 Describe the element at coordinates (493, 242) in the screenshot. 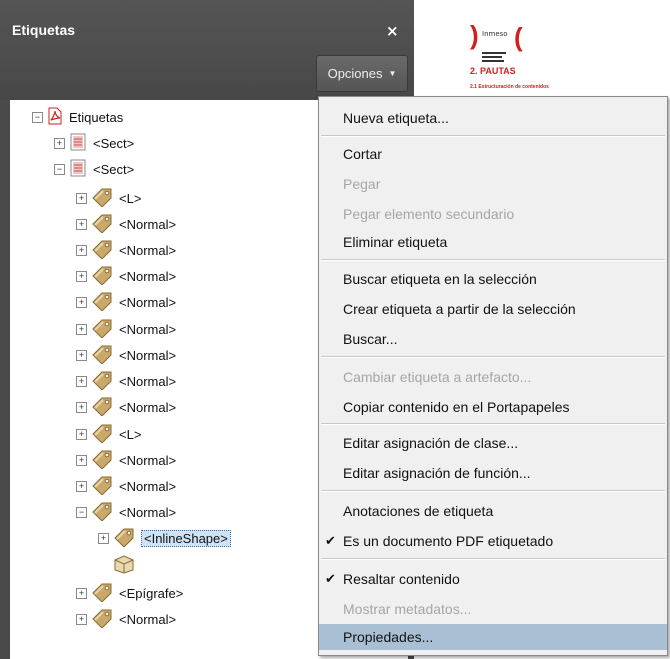

I see `menu-item: Eliminar etiqueta` at that location.